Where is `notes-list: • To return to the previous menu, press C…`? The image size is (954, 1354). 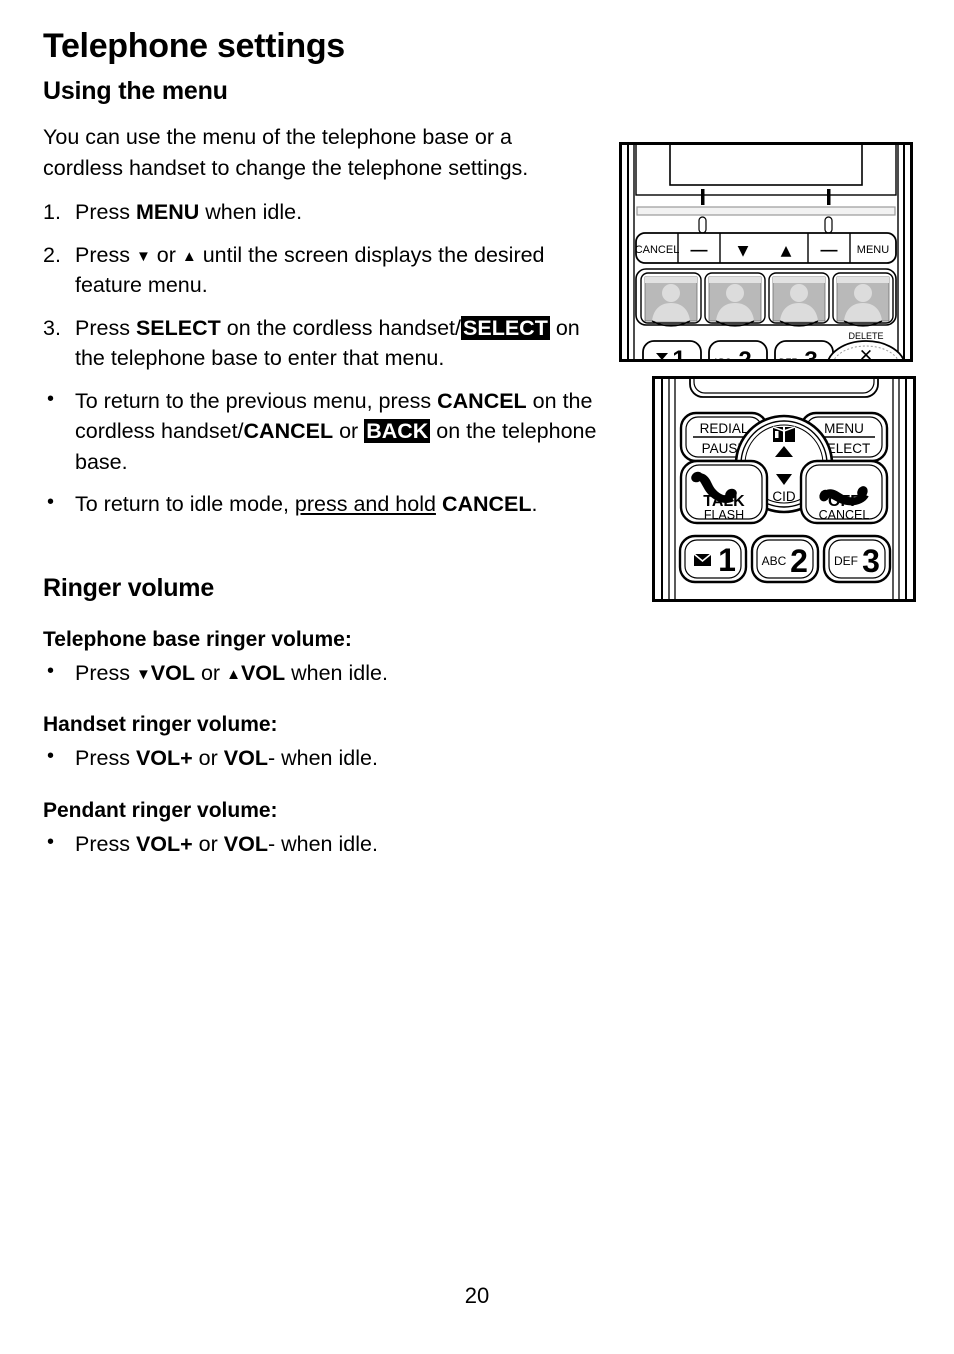 notes-list: • To return to the previous menu, press C… is located at coordinates (343, 453).